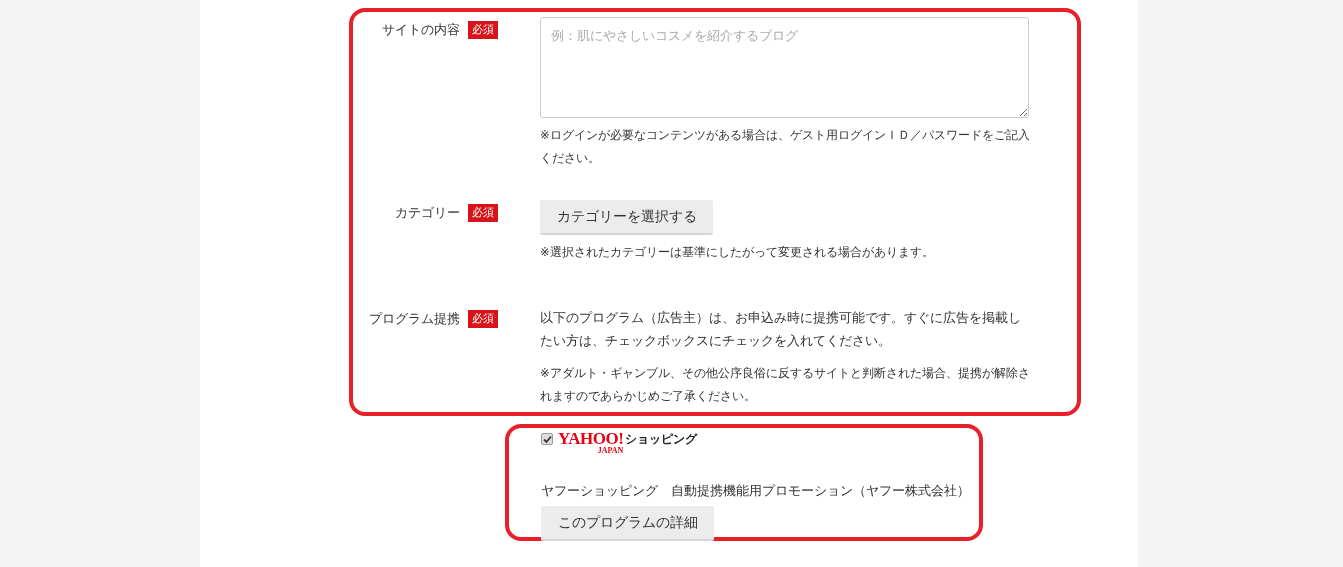 Image resolution: width=1343 pixels, height=567 pixels. Describe the element at coordinates (626, 217) in the screenshot. I see `category-button: カテゴリーを選択する` at that location.